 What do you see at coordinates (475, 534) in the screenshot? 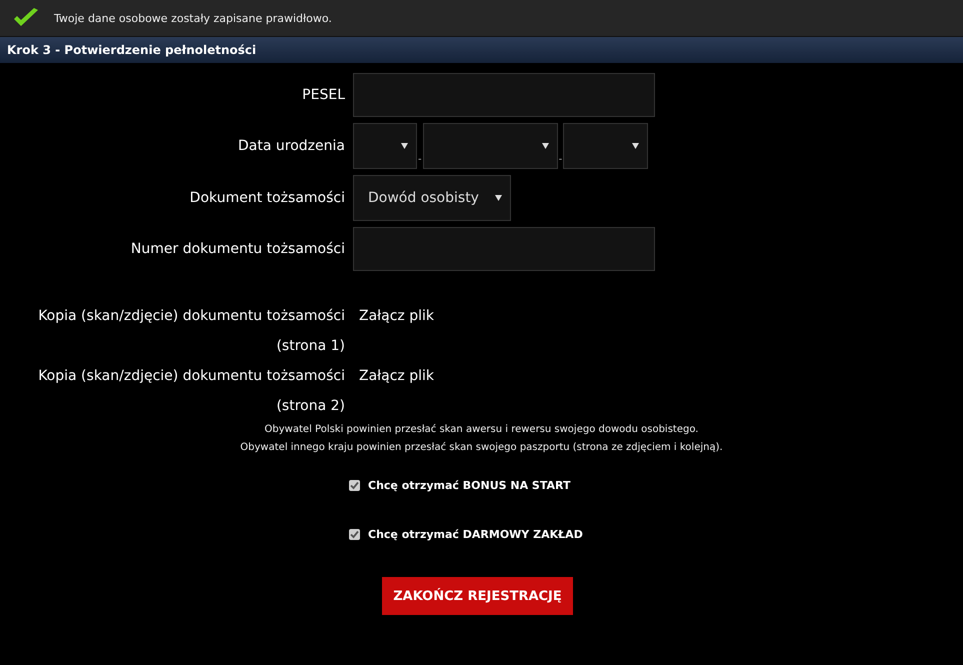
I see `checkbox-label: Chcę otrzymać DARMOWY ZAKŁAD` at bounding box center [475, 534].